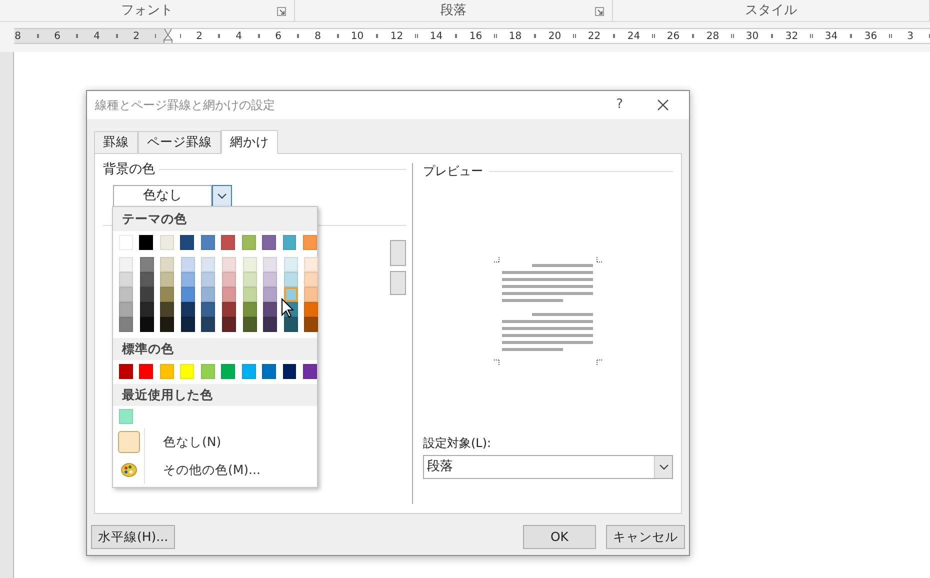  Describe the element at coordinates (128, 470) in the screenshot. I see `color-palette-icon` at that location.